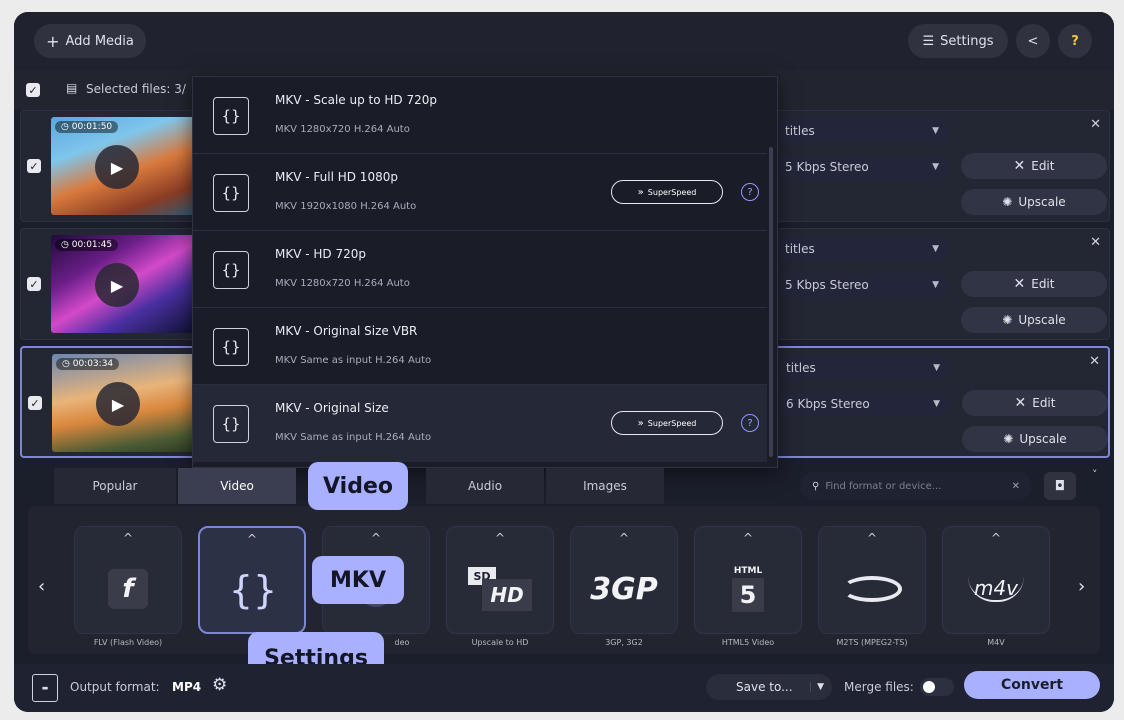 This screenshot has height=720, width=1124. What do you see at coordinates (1007, 202) in the screenshot?
I see `ai-icon: ✺` at bounding box center [1007, 202].